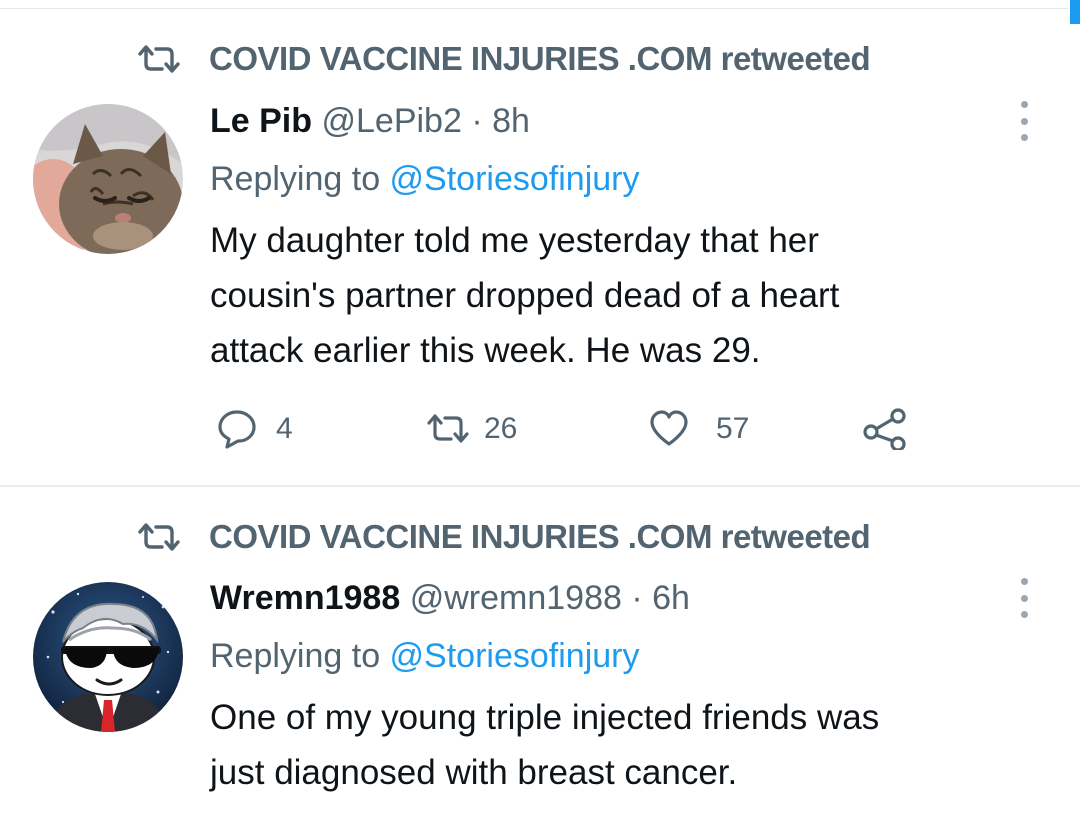  What do you see at coordinates (576, 430) in the screenshot?
I see `tweet-actions: 4 26 57` at bounding box center [576, 430].